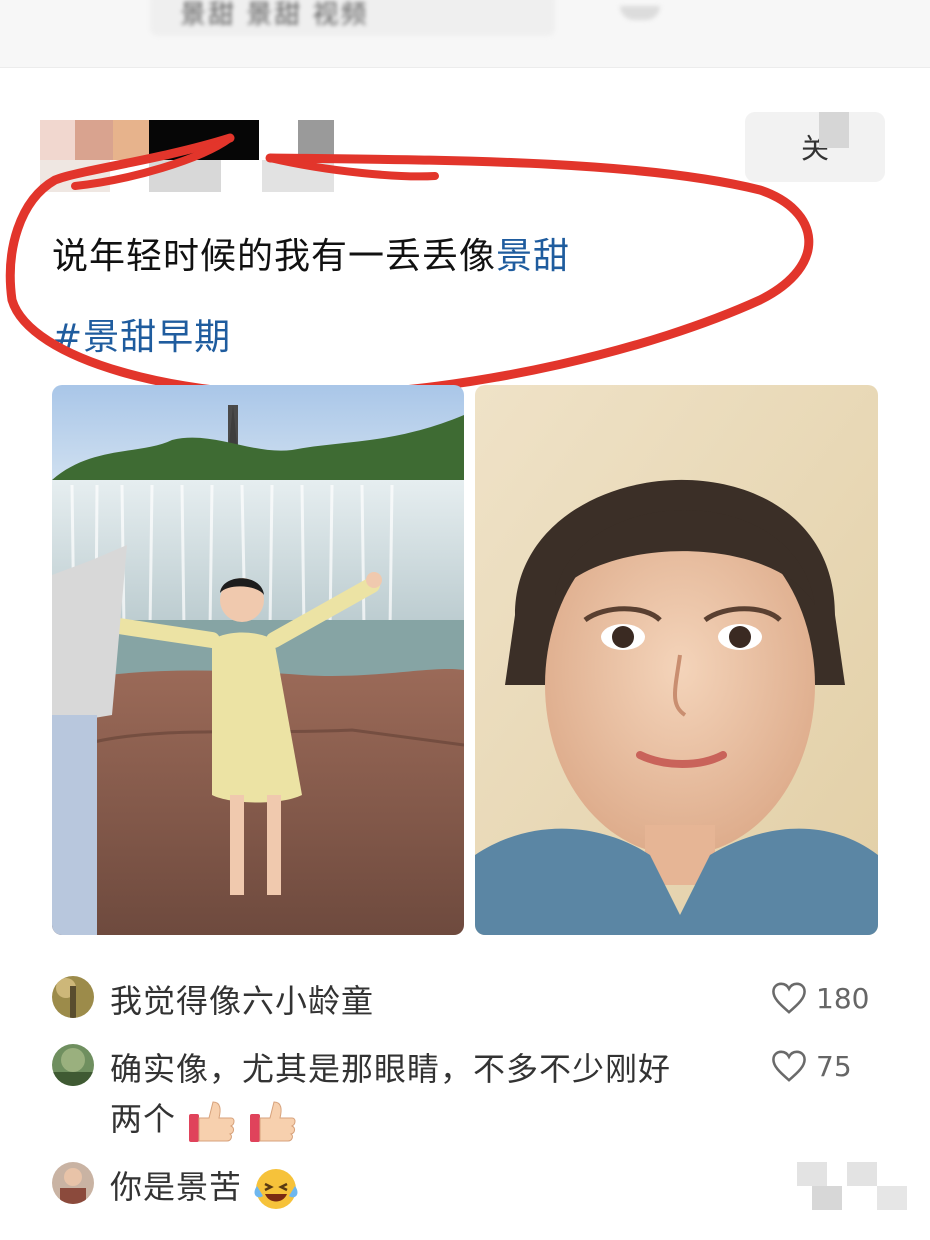 This screenshot has height=1240, width=930. I want to click on author-mosaic, so click(205, 151).